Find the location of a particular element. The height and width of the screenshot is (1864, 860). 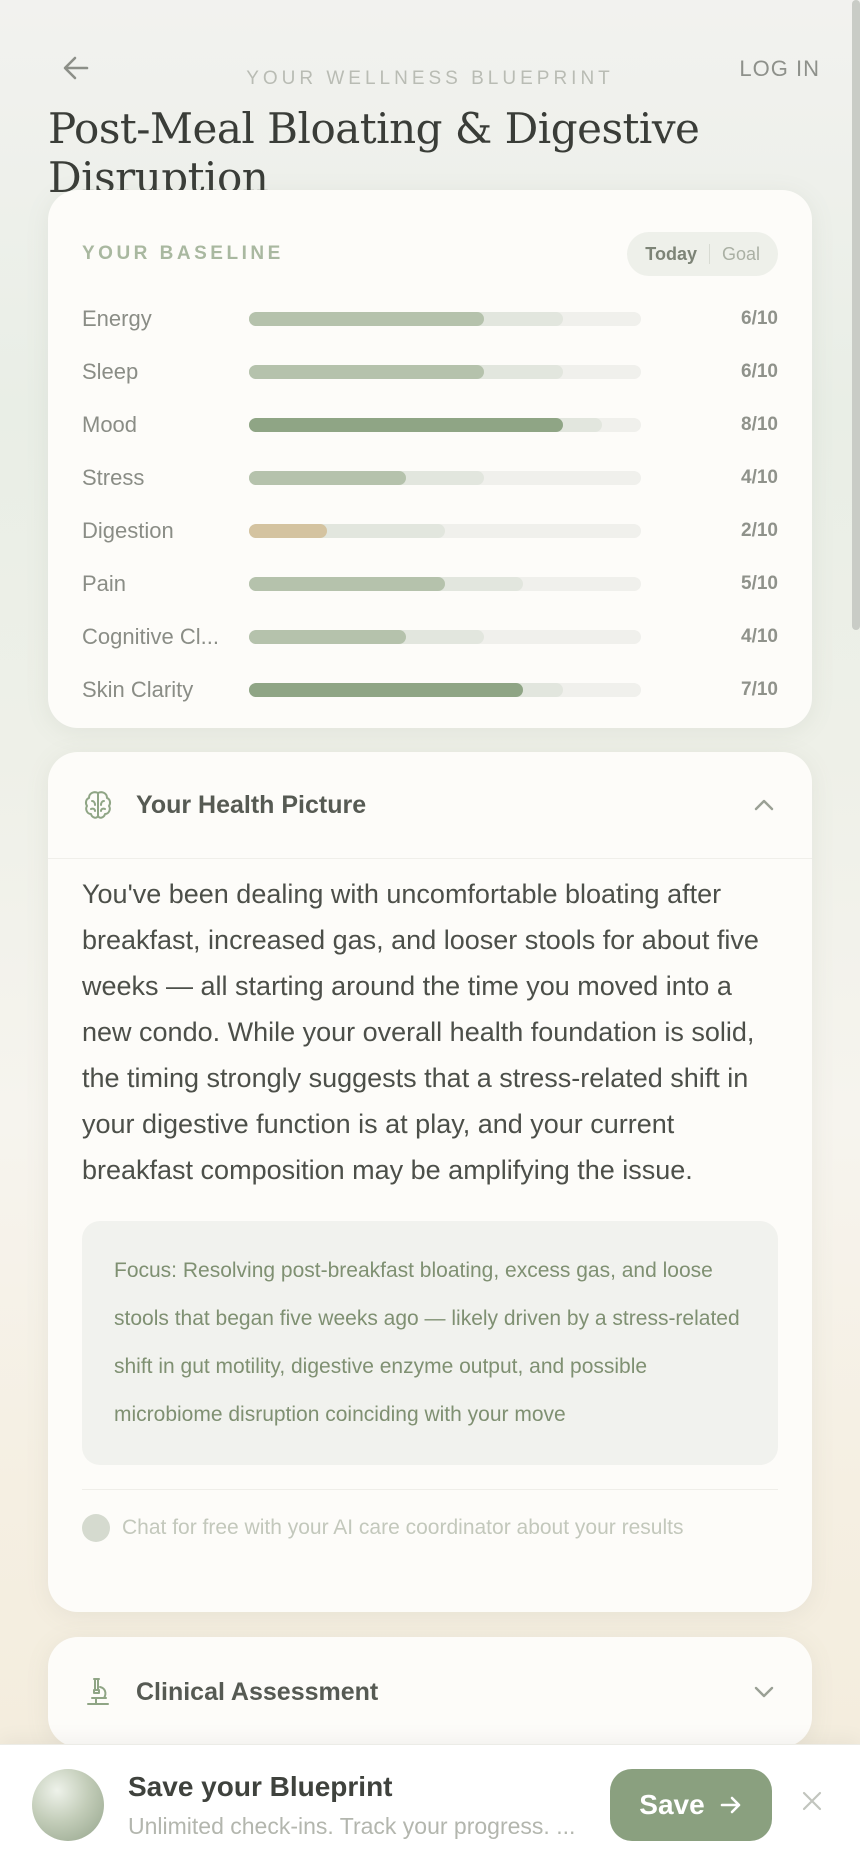

metric-name: Pain is located at coordinates (104, 583).